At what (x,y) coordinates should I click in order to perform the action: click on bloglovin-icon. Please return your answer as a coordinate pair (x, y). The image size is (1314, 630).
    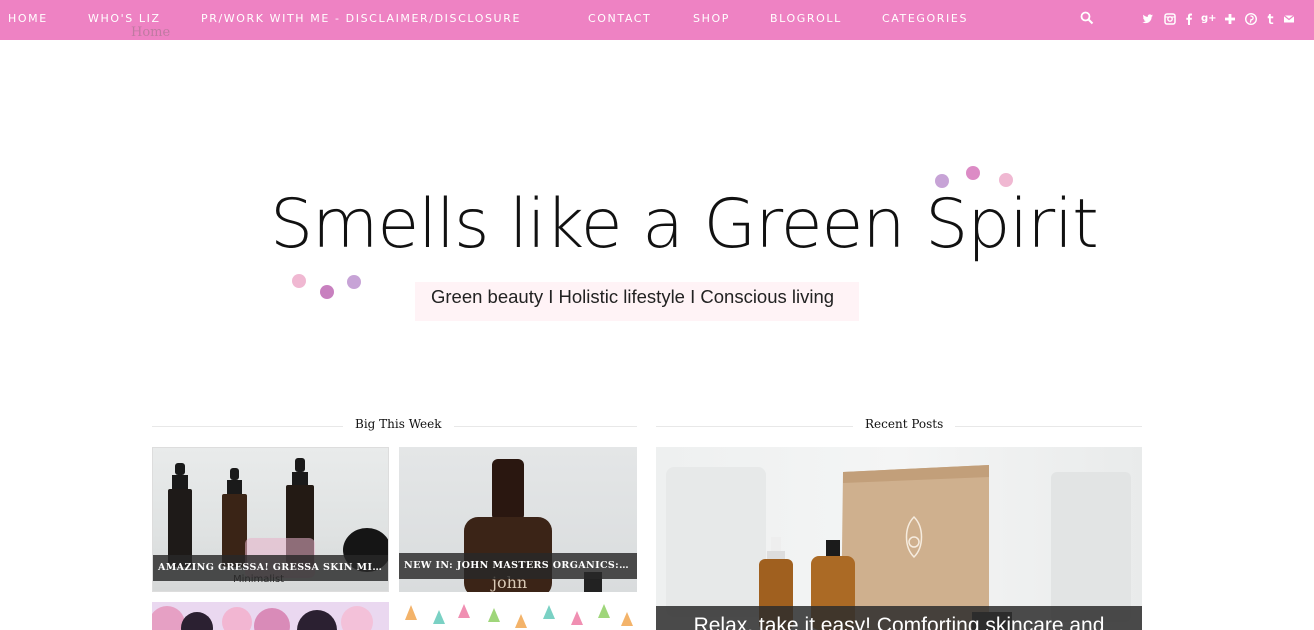
    Looking at the image, I should click on (1230, 19).